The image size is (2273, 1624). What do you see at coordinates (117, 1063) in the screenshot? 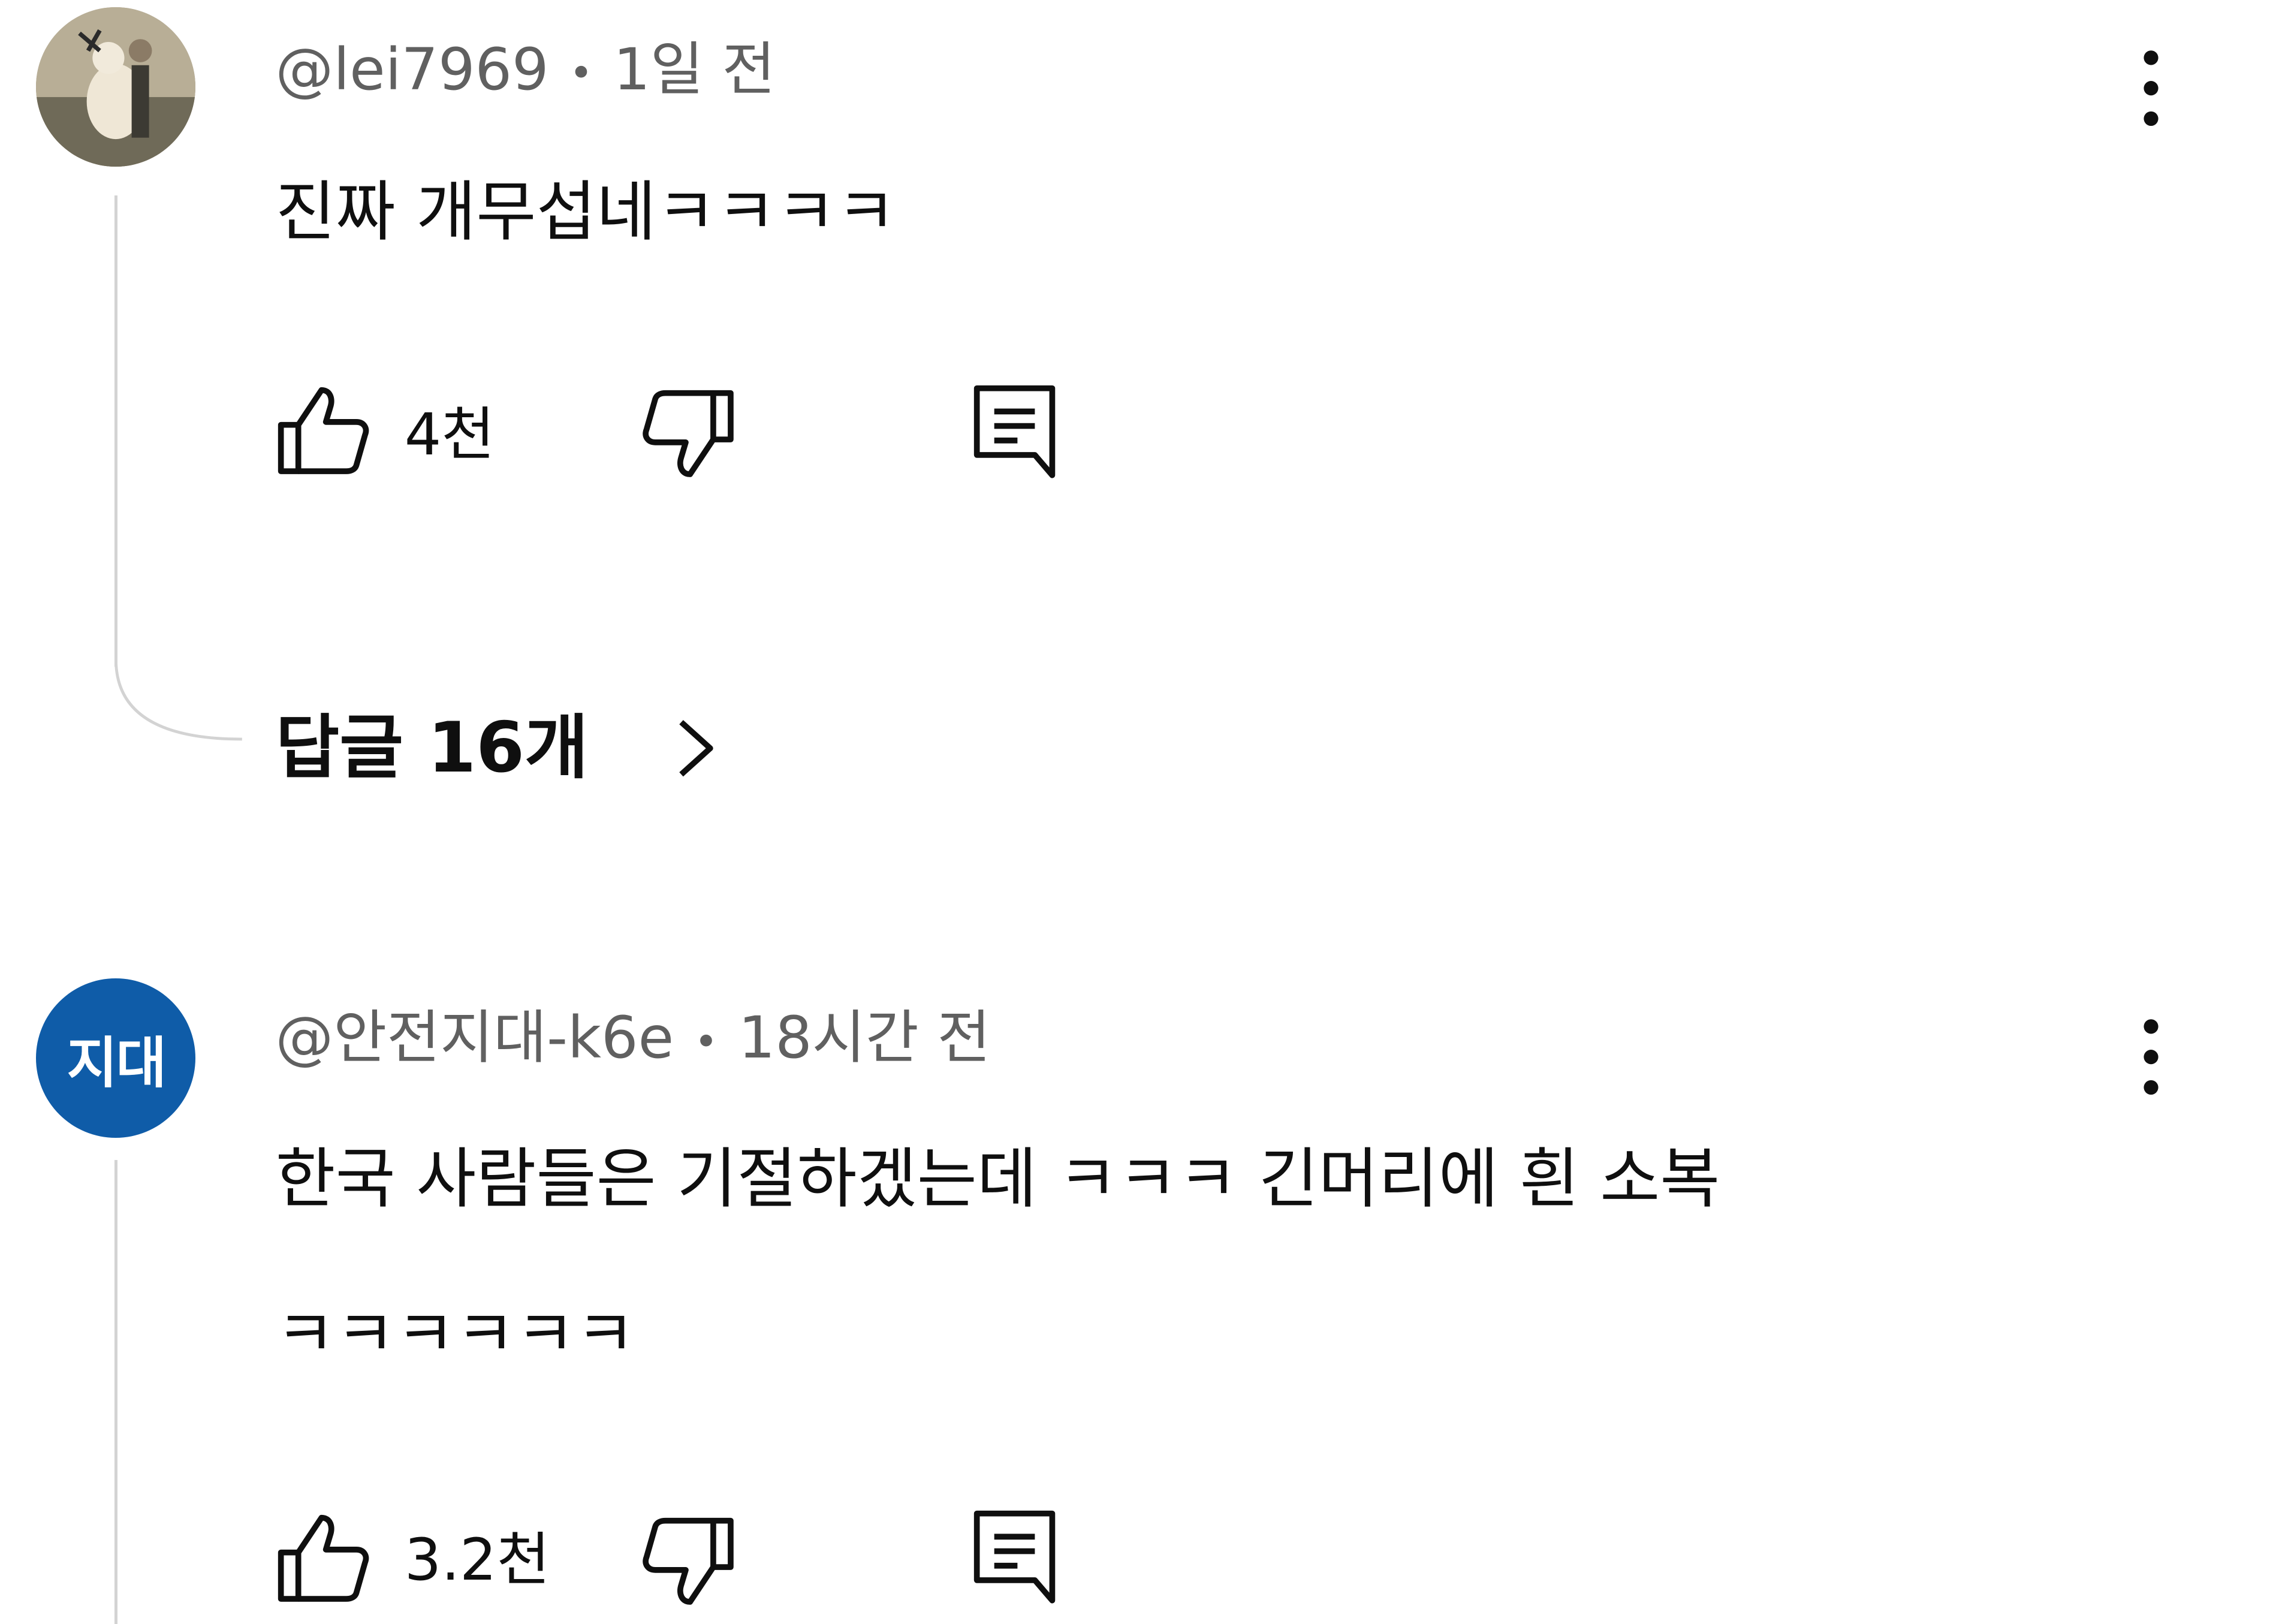
I see `avatar-initials-text: 지대` at bounding box center [117, 1063].